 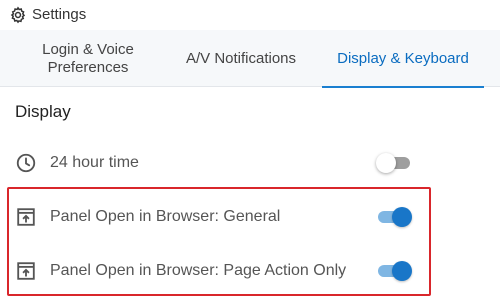 What do you see at coordinates (198, 270) in the screenshot?
I see `setting-label: Panel Open in Browser: Page Action Only` at bounding box center [198, 270].